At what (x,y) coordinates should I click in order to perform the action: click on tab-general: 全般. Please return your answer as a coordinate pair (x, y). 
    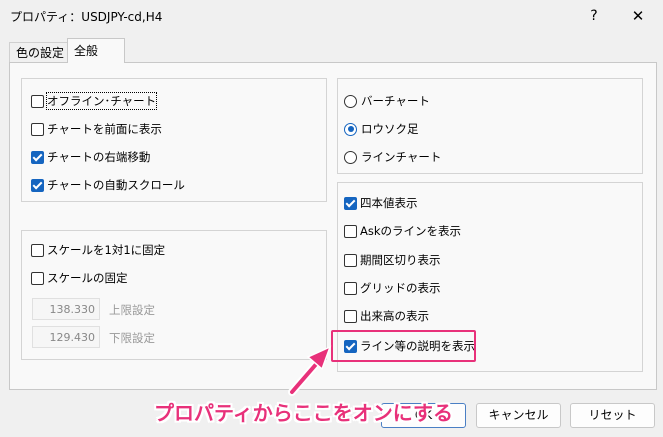
    Looking at the image, I should click on (96, 50).